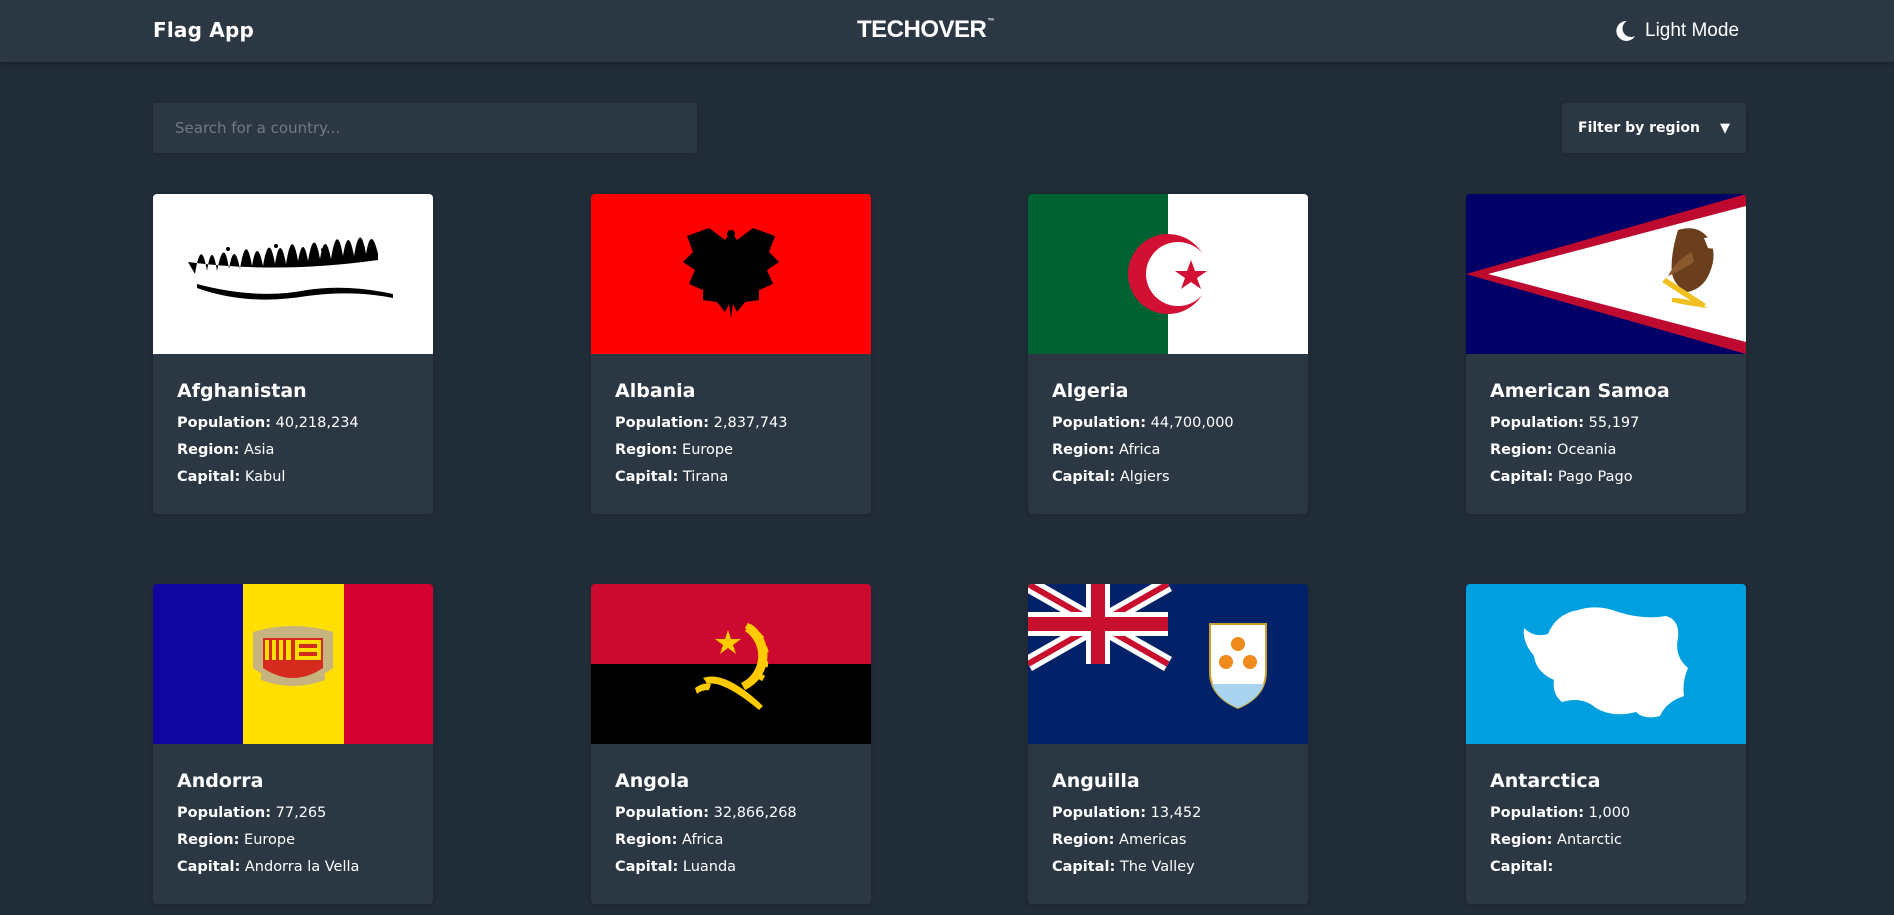 This screenshot has width=1894, height=915. I want to click on region-value: Oceania, so click(1587, 450).